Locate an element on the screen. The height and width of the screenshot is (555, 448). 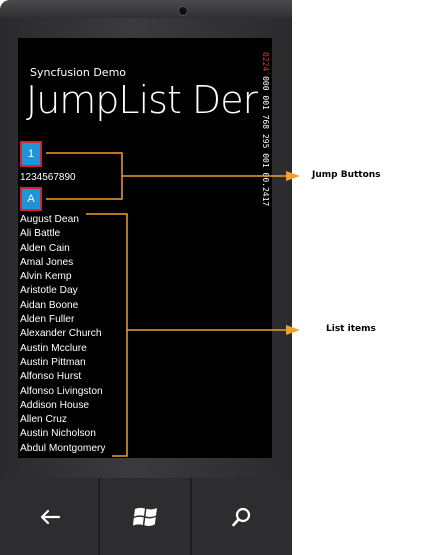
jump-buttons-arrowhead is located at coordinates (293, 176).